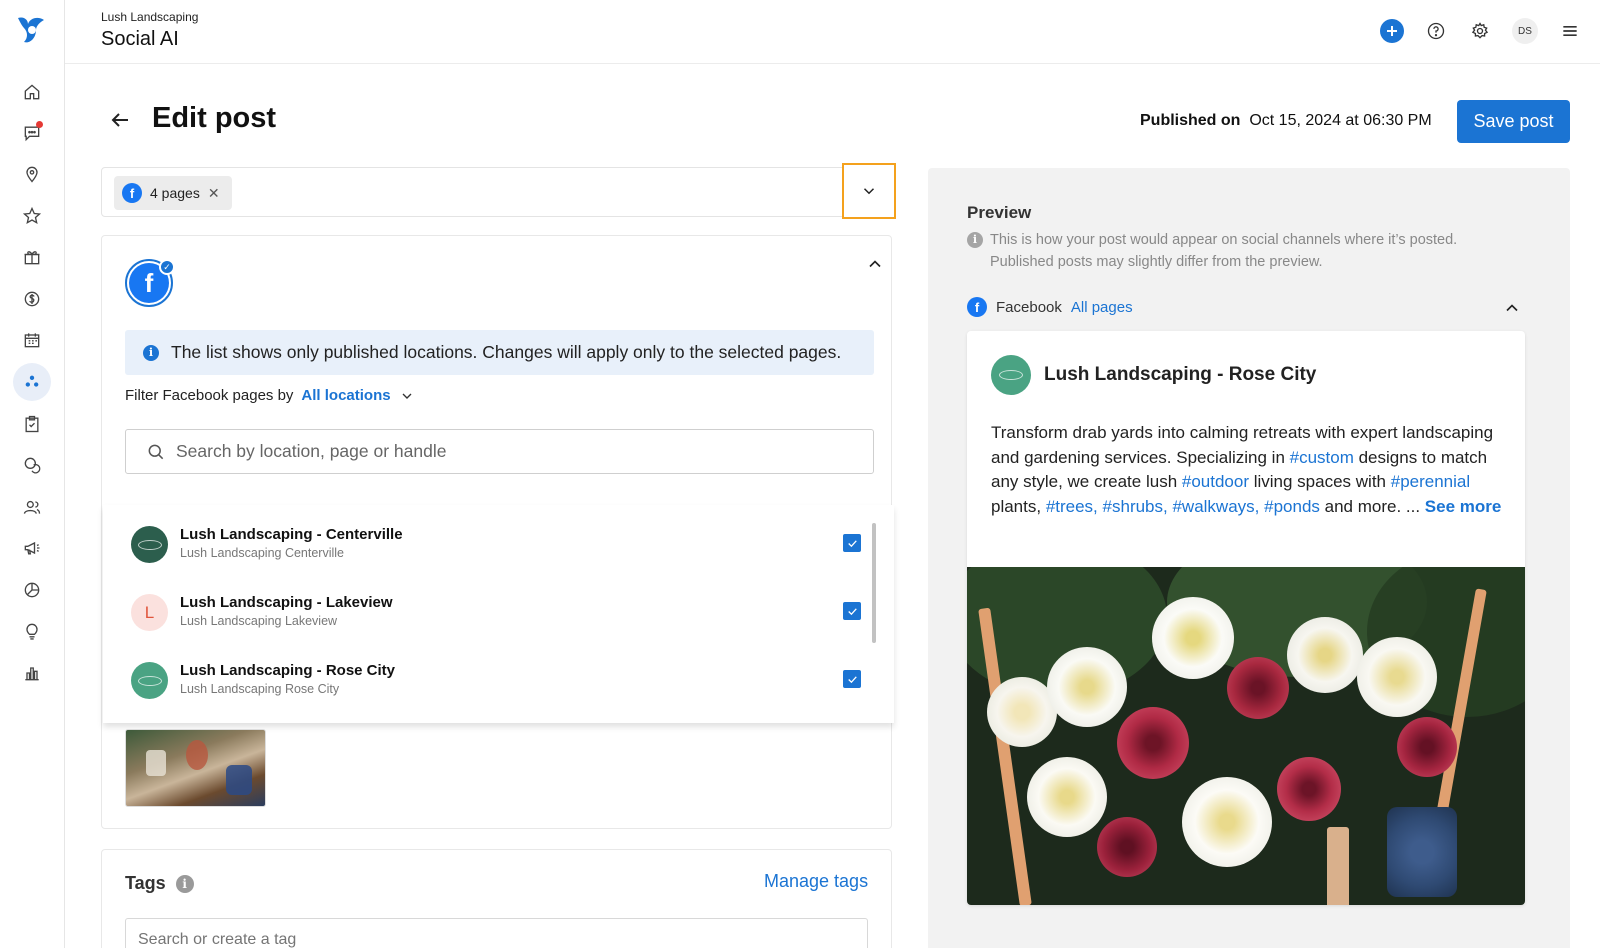 This screenshot has height=948, width=1600. Describe the element at coordinates (32, 631) in the screenshot. I see `lightbulb-icon` at that location.